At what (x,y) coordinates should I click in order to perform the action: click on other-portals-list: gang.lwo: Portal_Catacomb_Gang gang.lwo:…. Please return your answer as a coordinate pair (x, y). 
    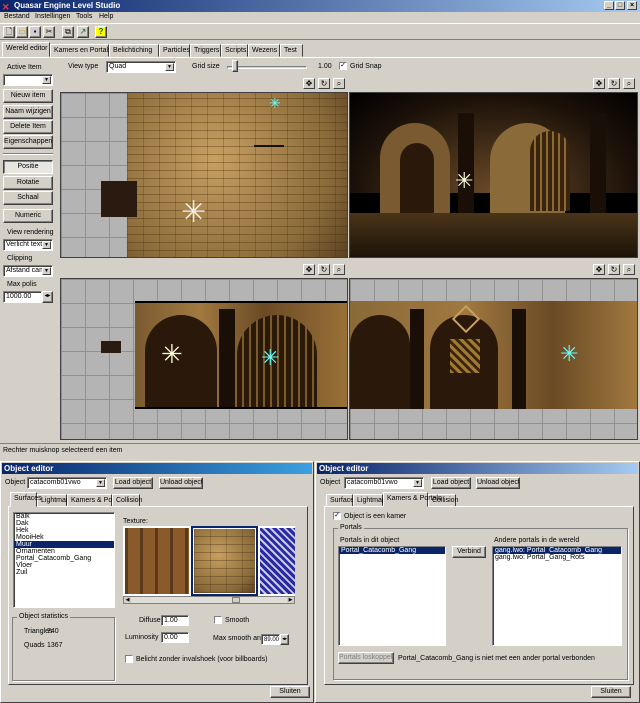
    Looking at the image, I should click on (557, 596).